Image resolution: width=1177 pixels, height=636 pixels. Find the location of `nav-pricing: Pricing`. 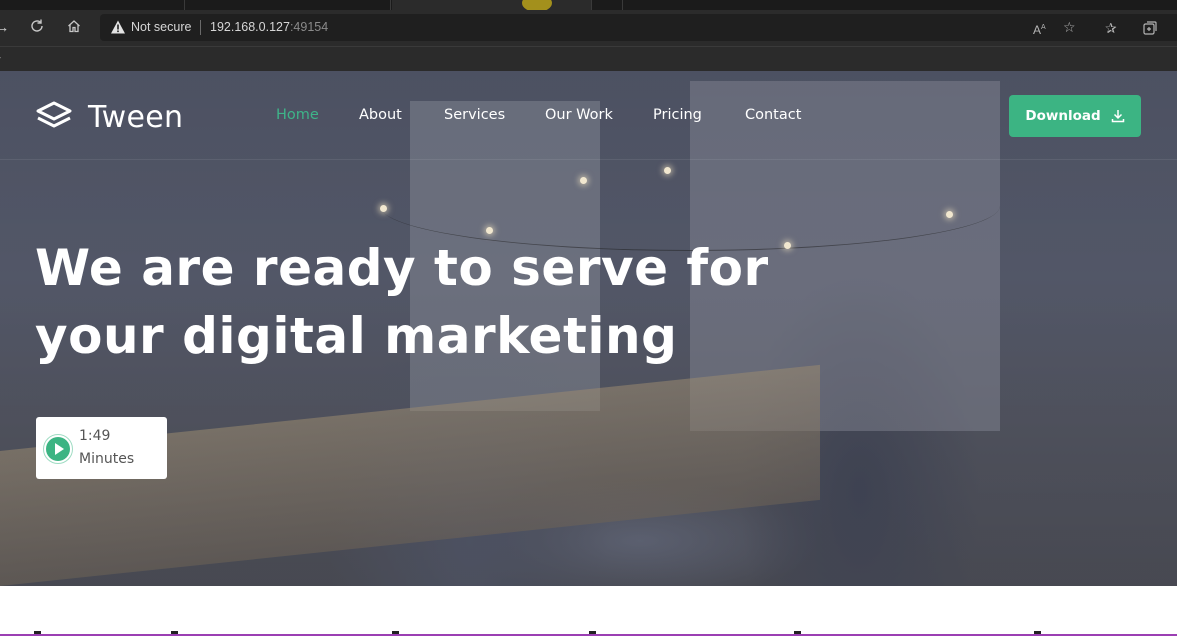

nav-pricing: Pricing is located at coordinates (677, 115).